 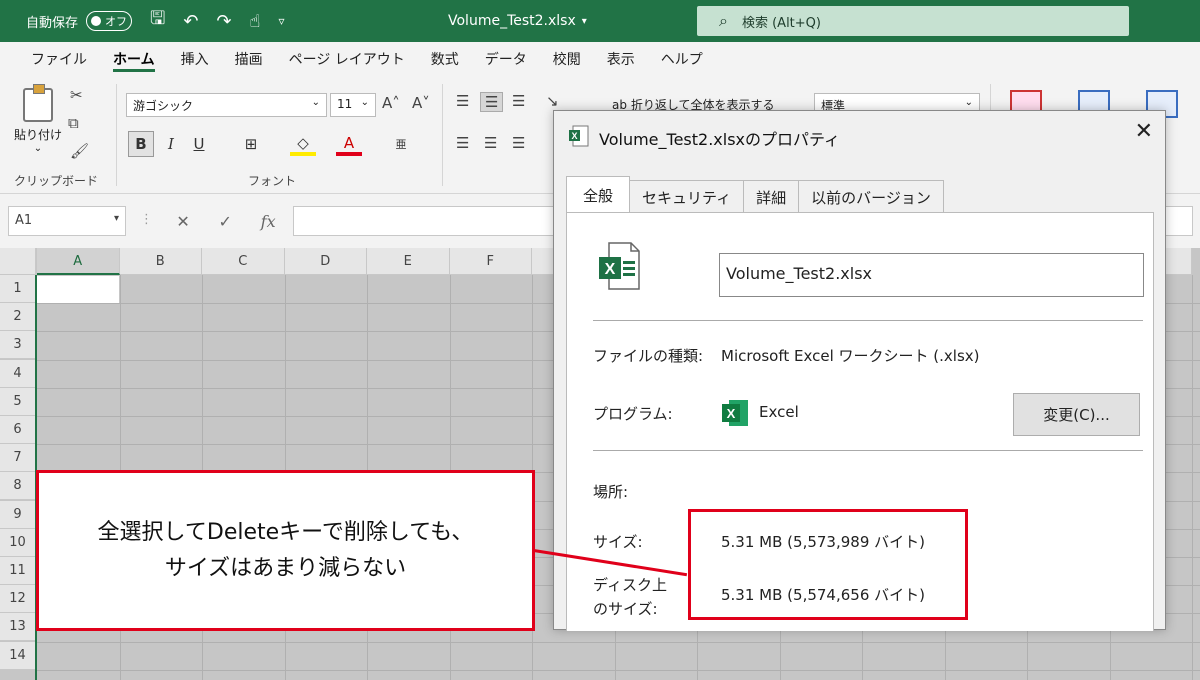 What do you see at coordinates (687, 196) in the screenshot?
I see `tab-security: セキュリティ` at bounding box center [687, 196].